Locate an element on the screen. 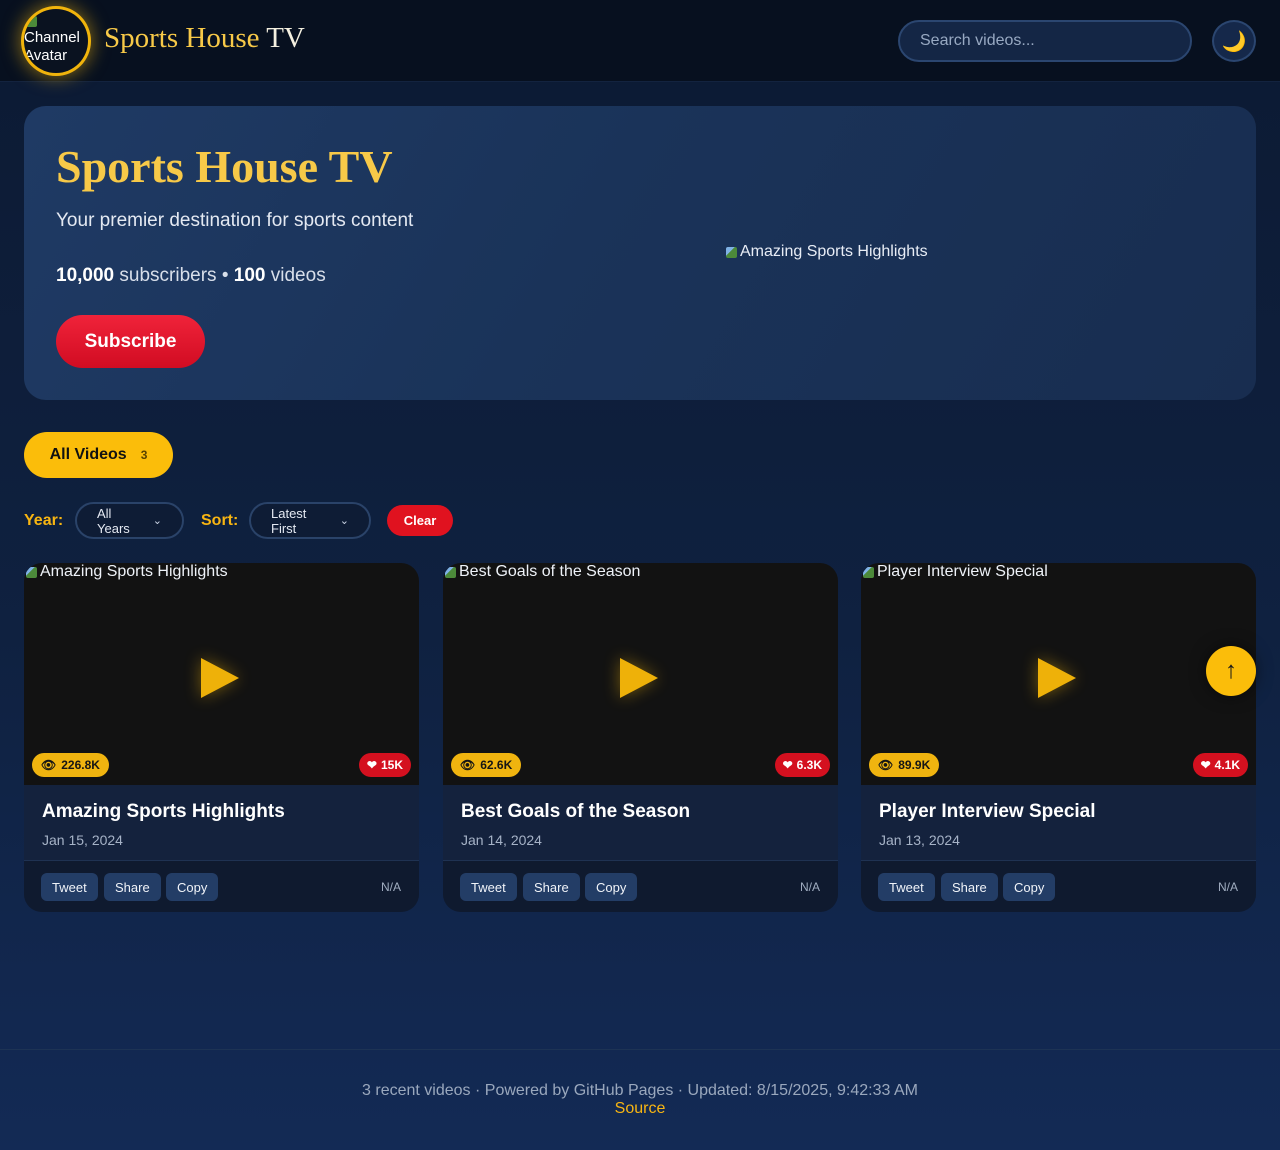 The image size is (1280, 1150). avatar-alt-text: Channel Avatar is located at coordinates (52, 46).